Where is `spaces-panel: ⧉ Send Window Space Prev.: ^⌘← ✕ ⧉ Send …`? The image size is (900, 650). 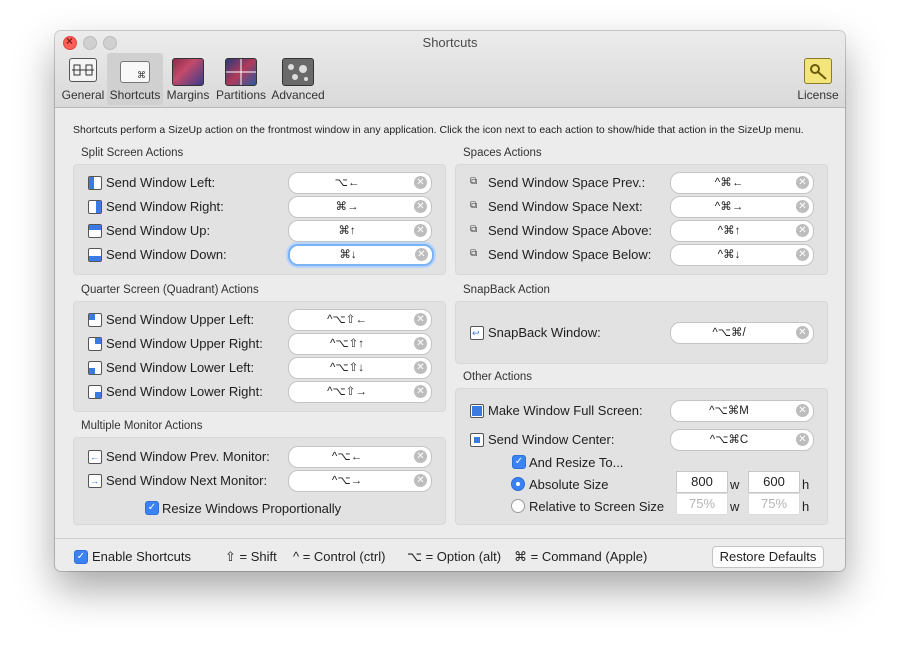
spaces-panel: ⧉ Send Window Space Prev.: ^⌘← ✕ ⧉ Send … is located at coordinates (641, 219).